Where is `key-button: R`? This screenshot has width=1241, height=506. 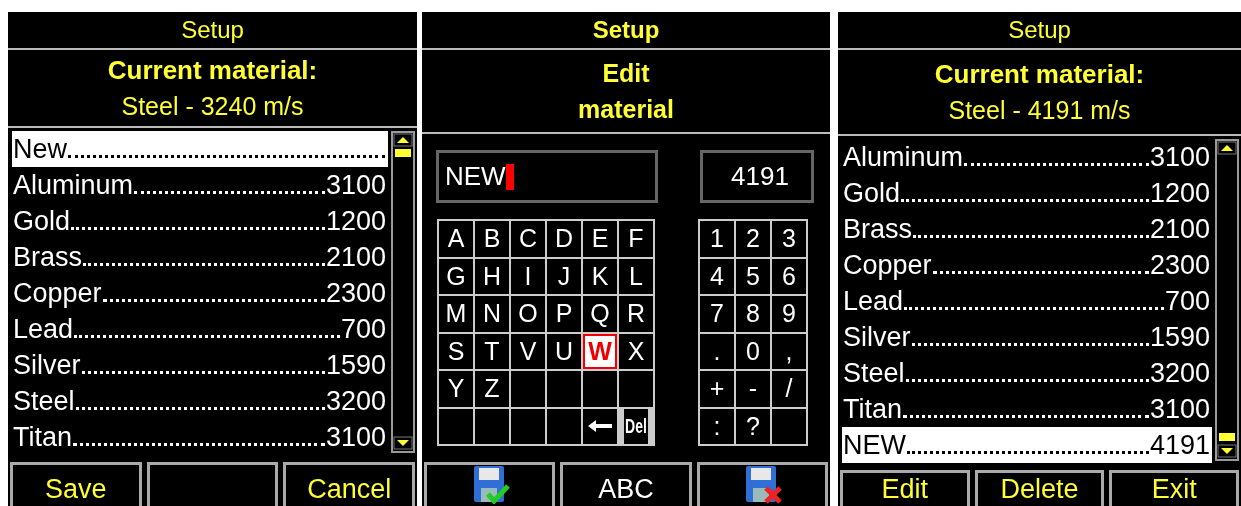 key-button: R is located at coordinates (636, 314).